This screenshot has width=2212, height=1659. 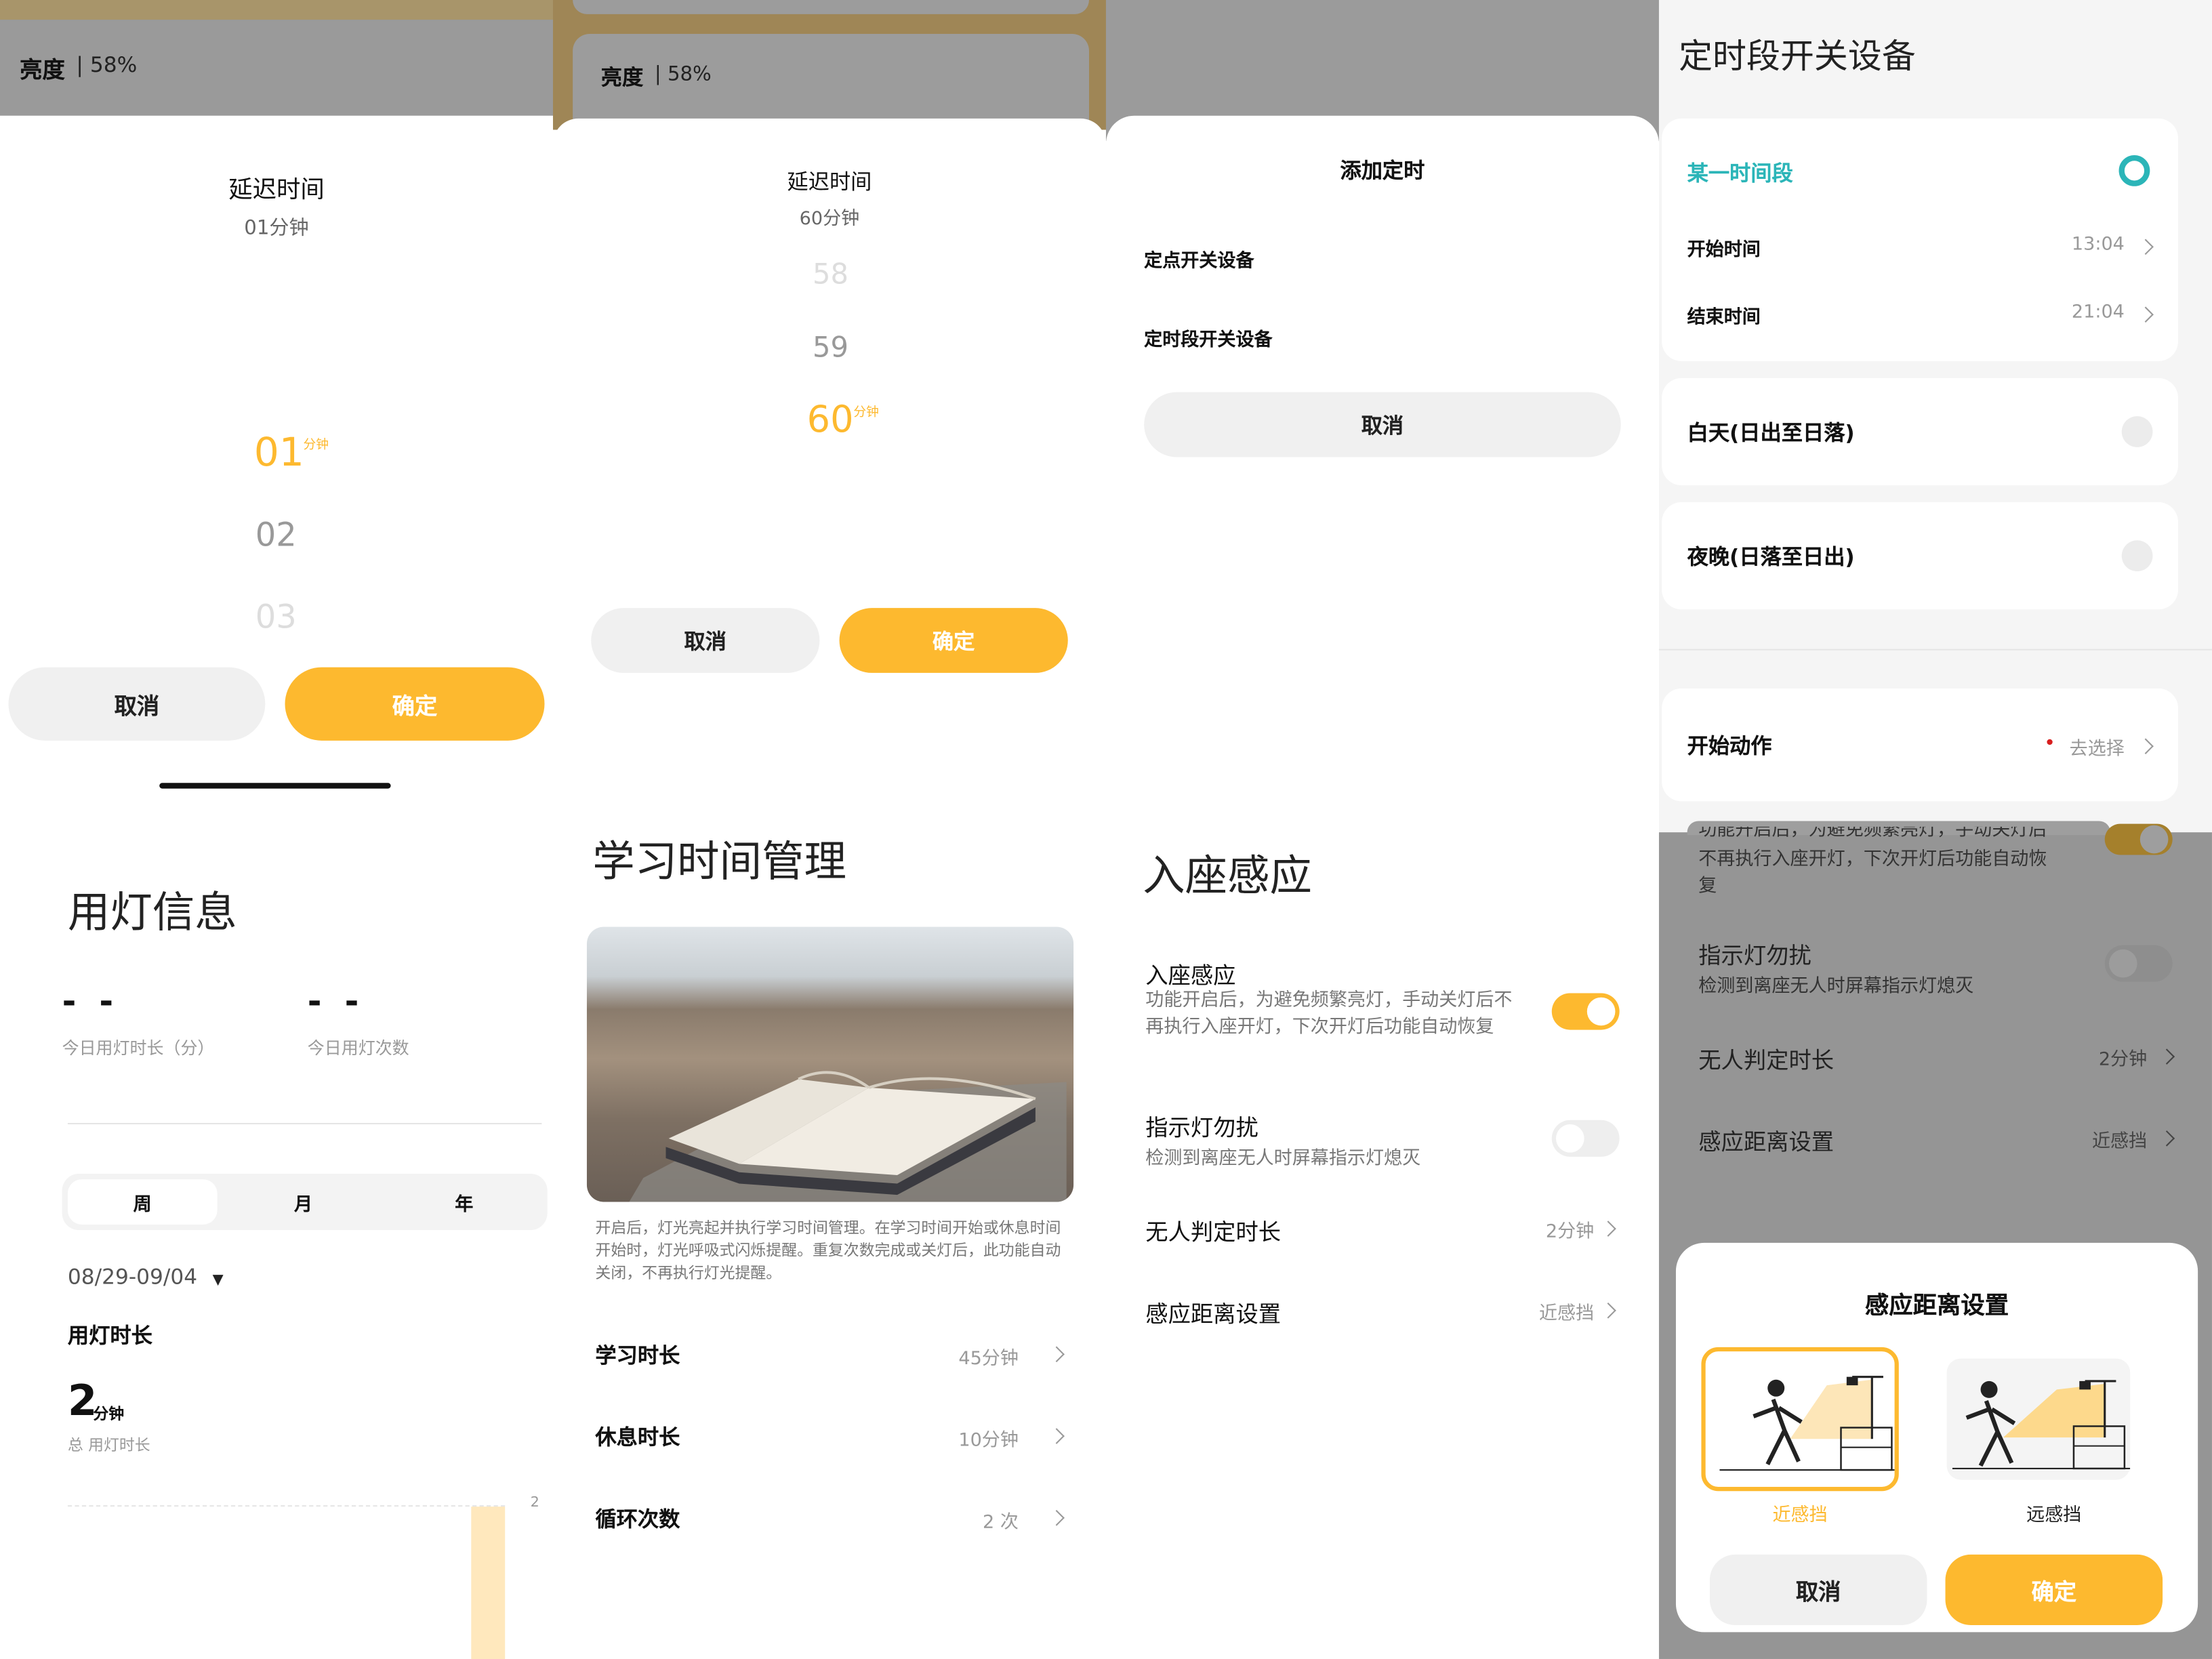 What do you see at coordinates (275, 786) in the screenshot?
I see `home-indicator` at bounding box center [275, 786].